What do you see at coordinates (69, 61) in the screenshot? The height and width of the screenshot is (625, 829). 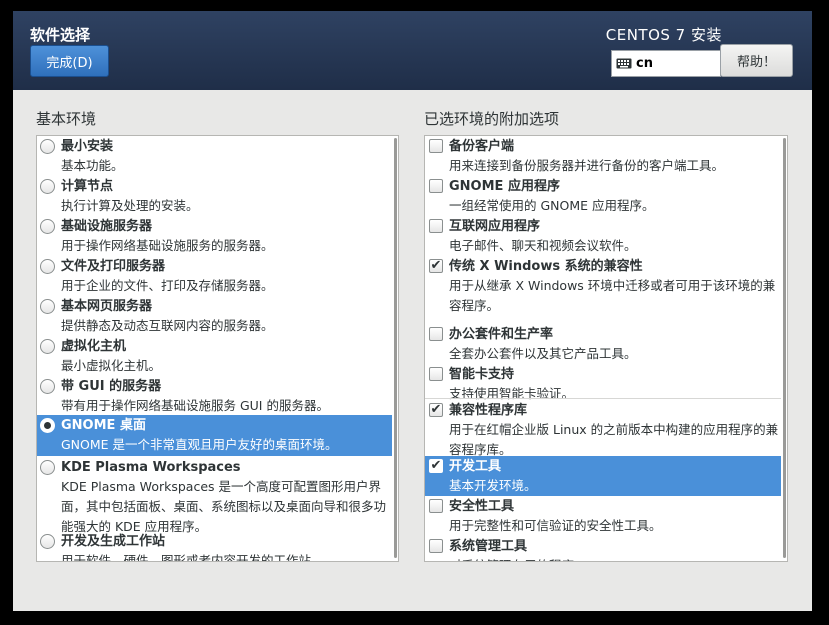 I see `done-button: 完成(D)` at bounding box center [69, 61].